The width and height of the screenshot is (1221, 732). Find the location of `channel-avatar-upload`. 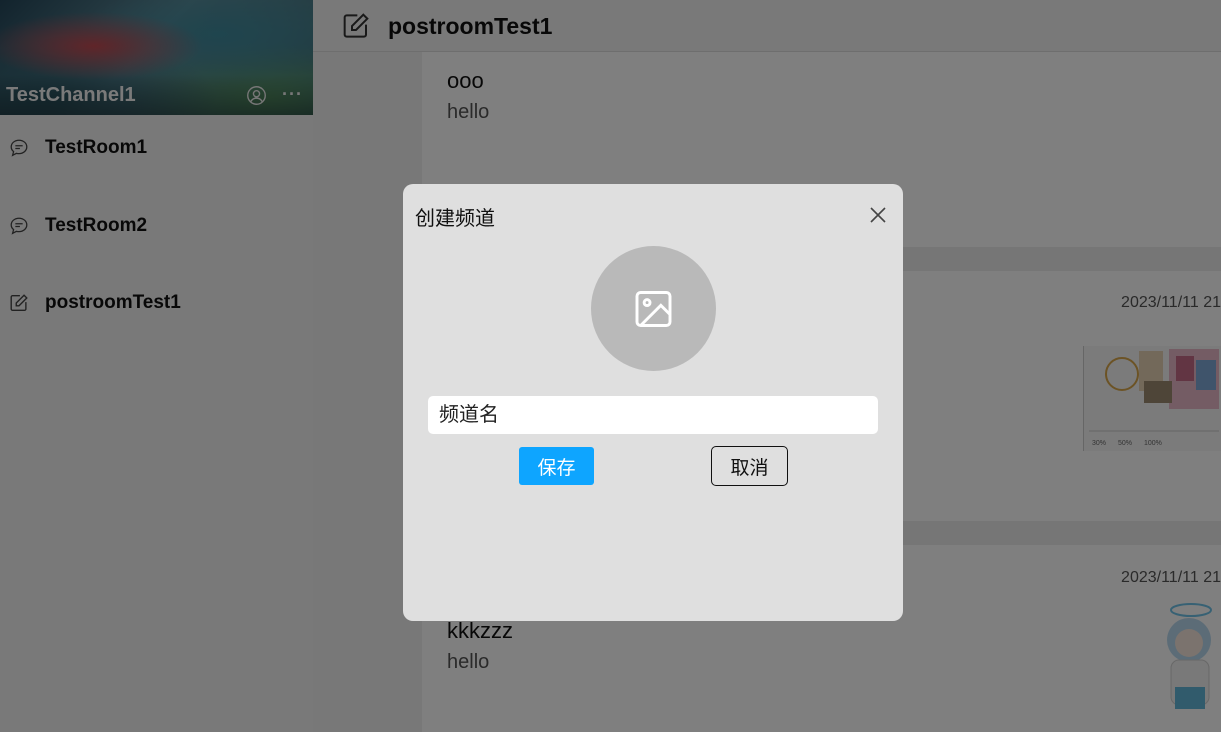

channel-avatar-upload is located at coordinates (653, 308).